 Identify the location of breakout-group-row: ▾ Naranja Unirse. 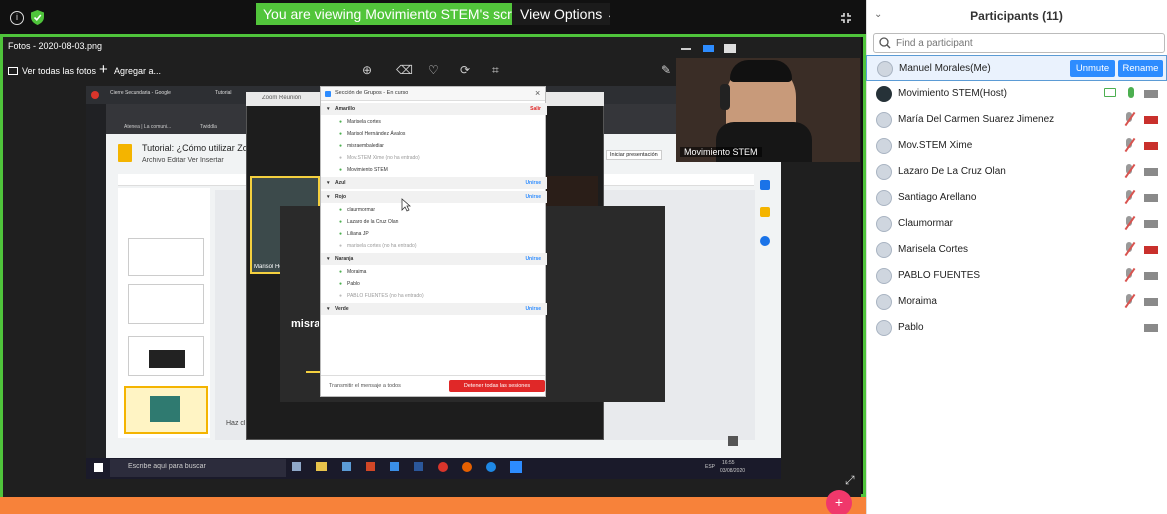
(434, 259).